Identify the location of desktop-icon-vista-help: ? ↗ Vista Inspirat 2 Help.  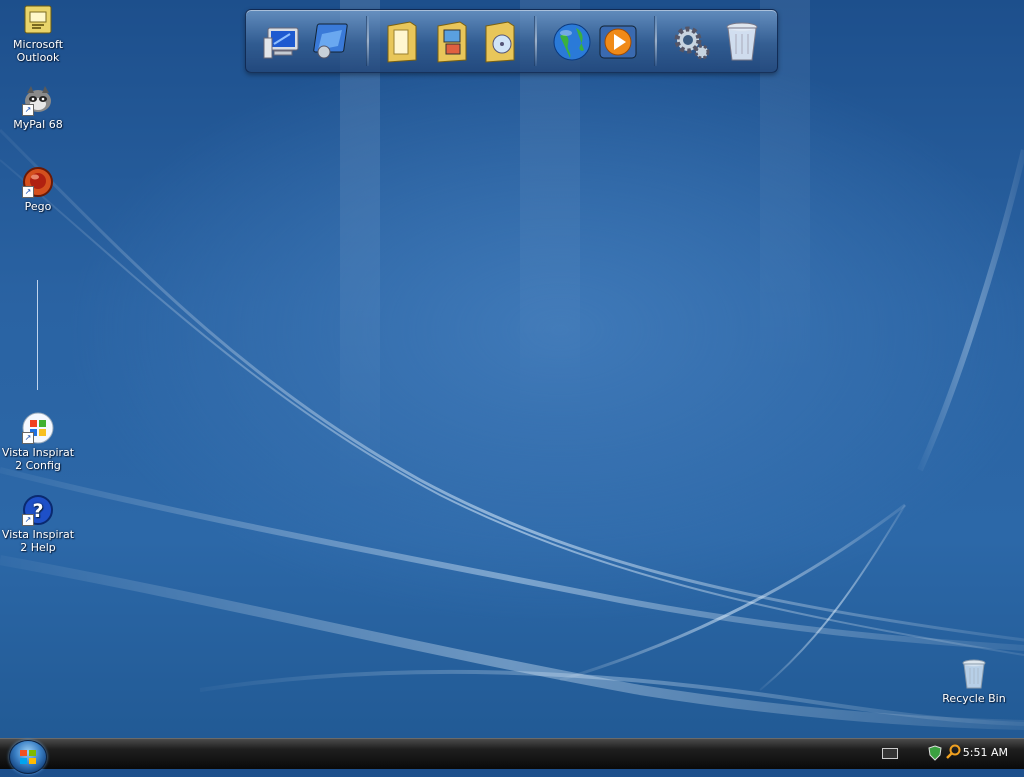
(38, 524).